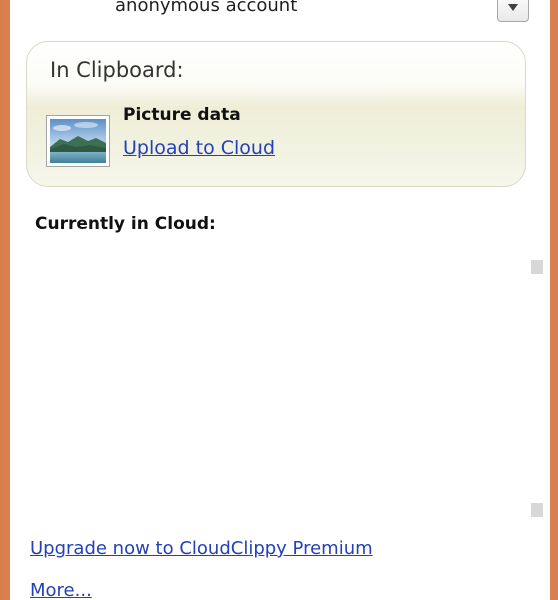 Image resolution: width=558 pixels, height=600 pixels. Describe the element at coordinates (199, 148) in the screenshot. I see `upload-to-cloud-link: Upload to Cloud` at that location.